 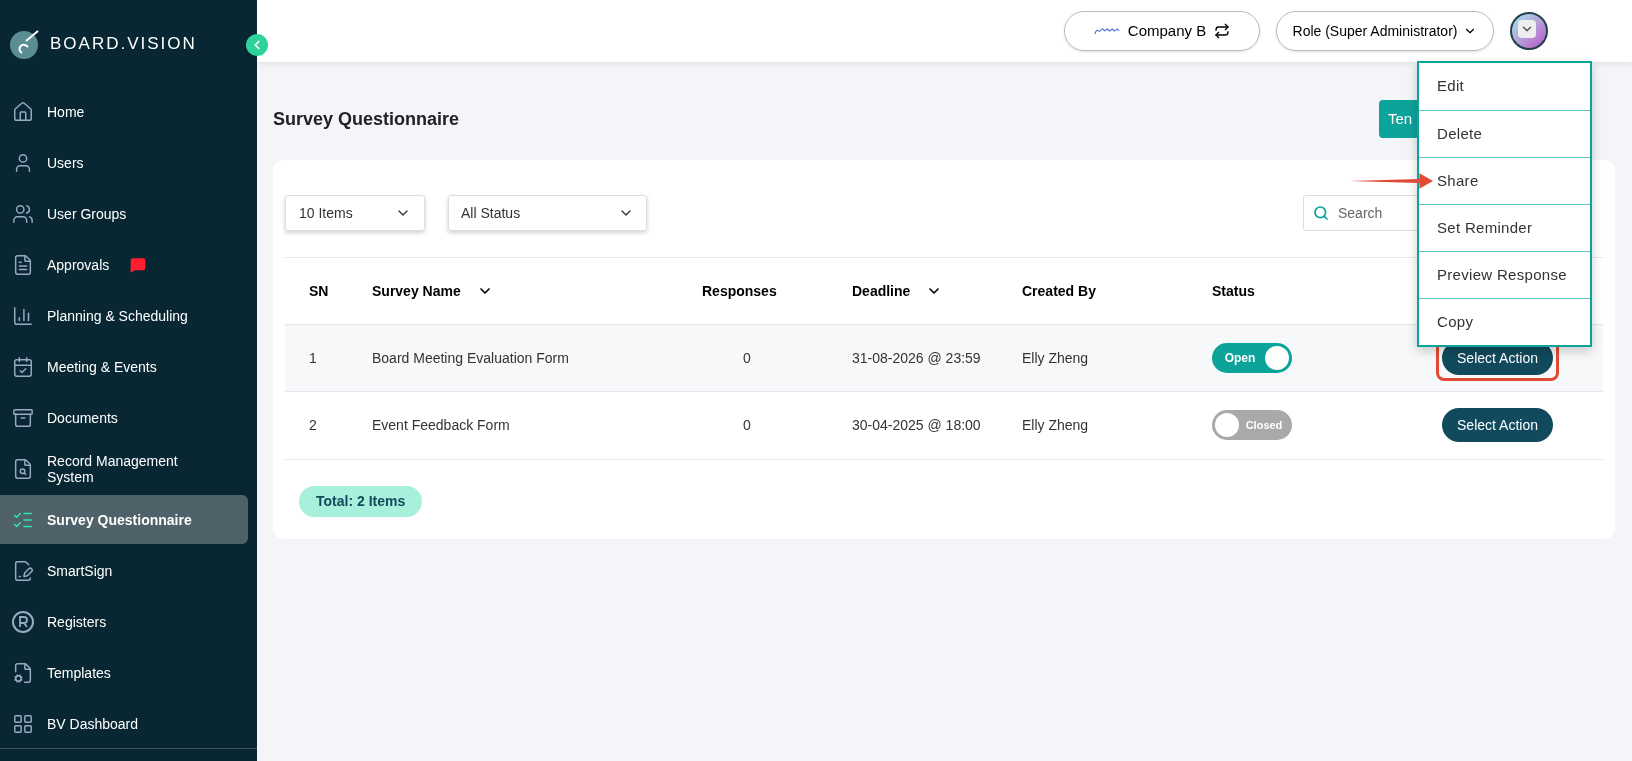 I want to click on sidebar-item: Home, so click(x=124, y=111).